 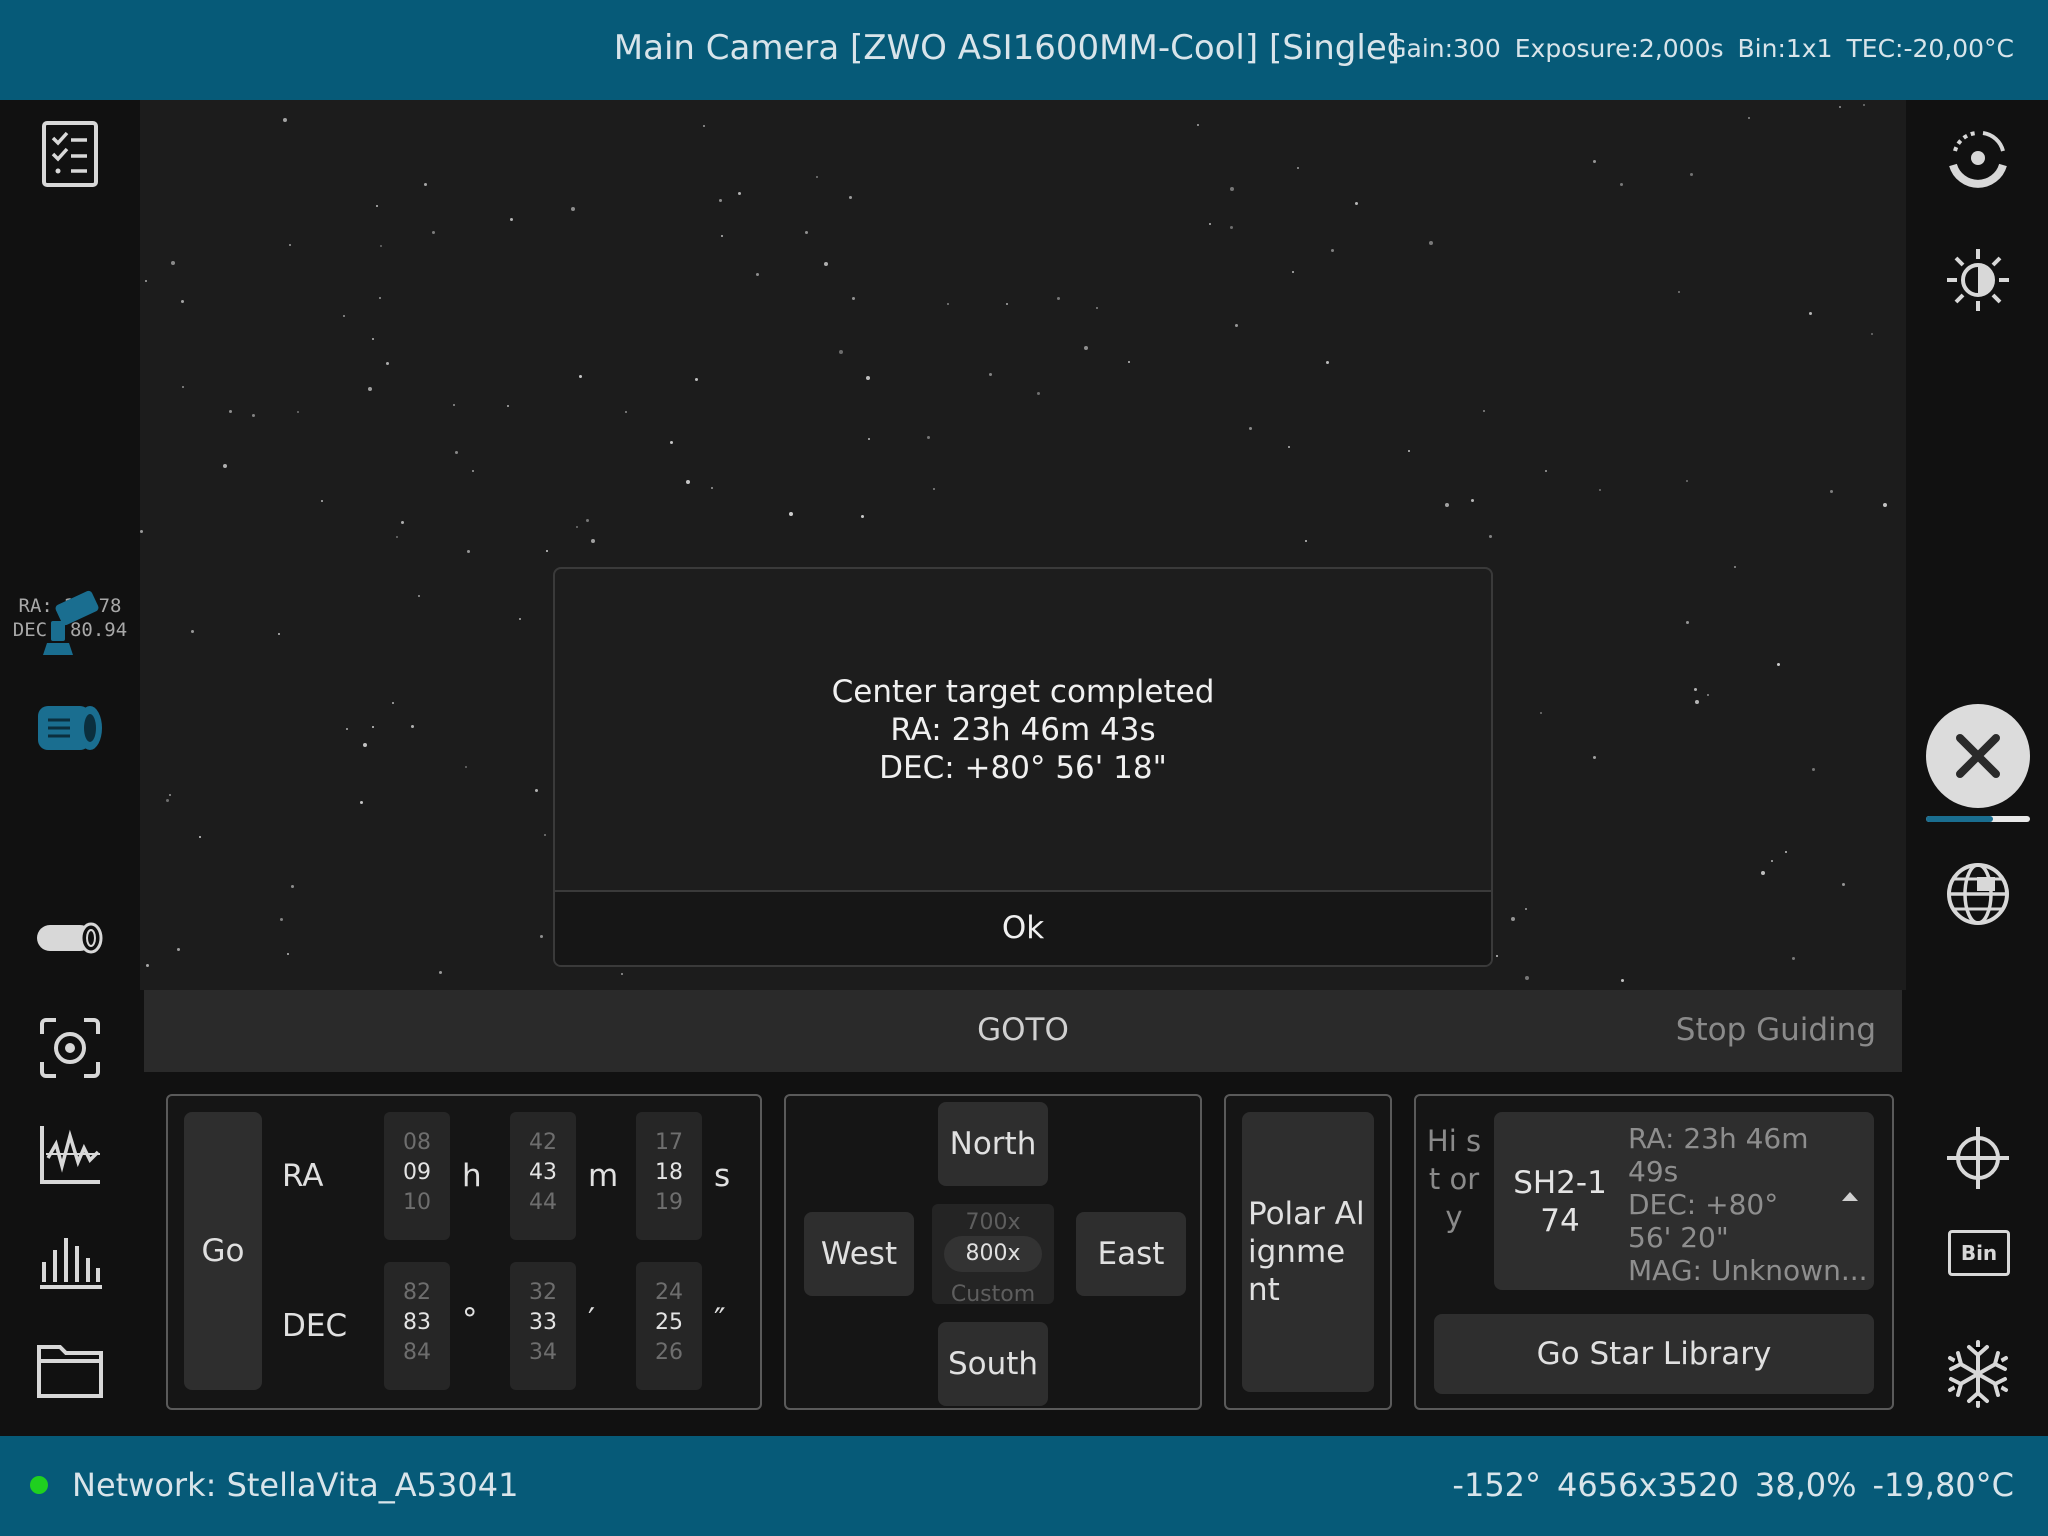 I want to click on capture-progress-bar, so click(x=1978, y=819).